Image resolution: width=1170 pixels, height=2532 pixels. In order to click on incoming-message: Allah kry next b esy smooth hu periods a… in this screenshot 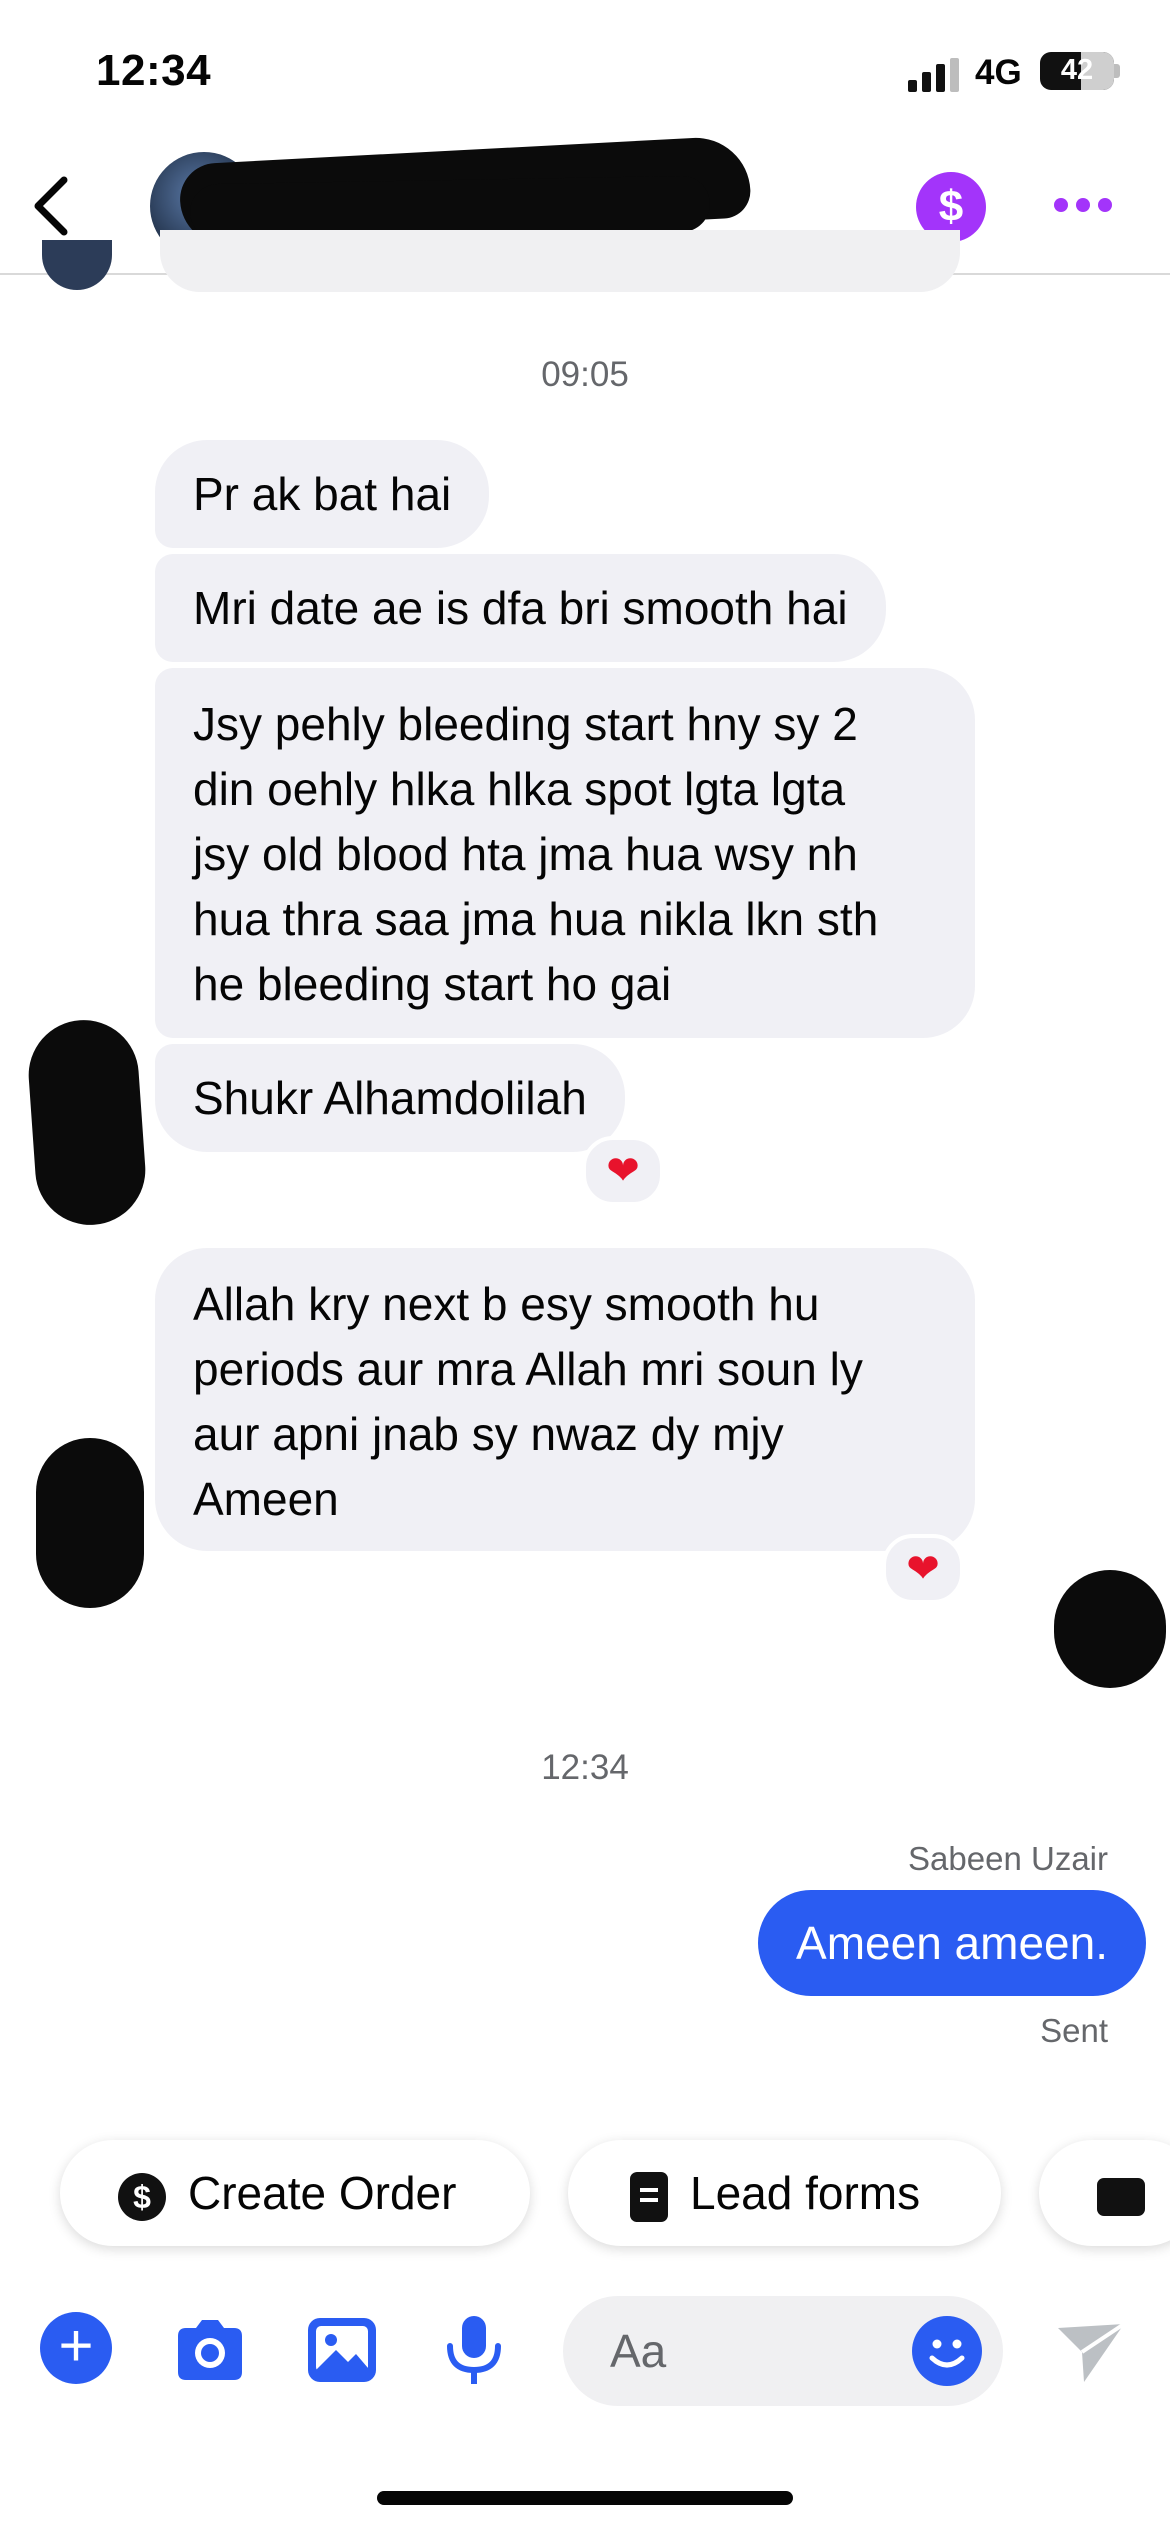, I will do `click(565, 1399)`.